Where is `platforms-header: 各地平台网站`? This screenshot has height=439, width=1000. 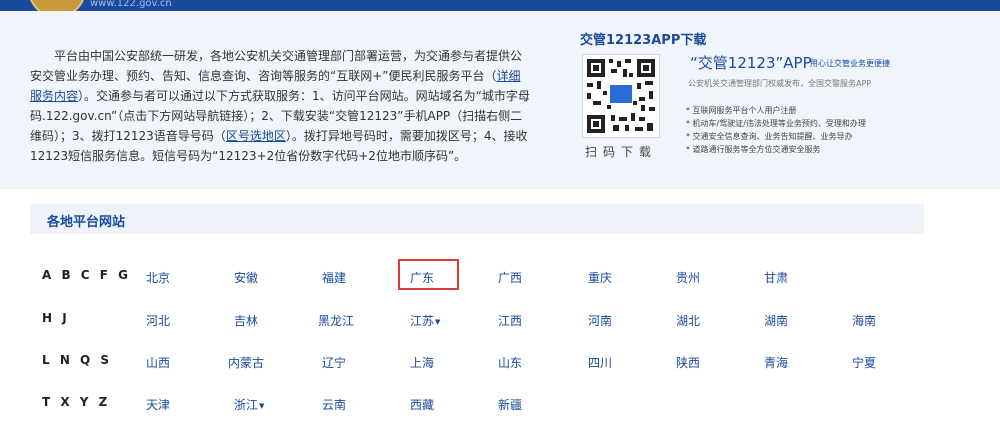
platforms-header: 各地平台网站 is located at coordinates (477, 219).